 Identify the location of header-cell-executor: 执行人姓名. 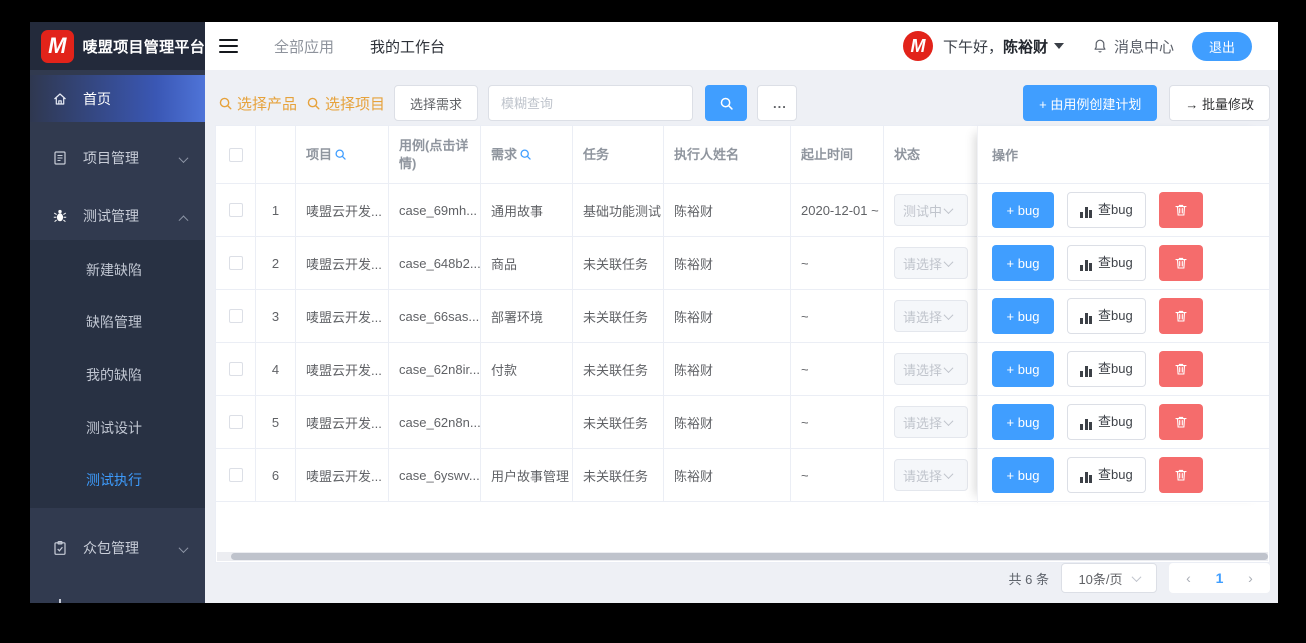
(727, 154).